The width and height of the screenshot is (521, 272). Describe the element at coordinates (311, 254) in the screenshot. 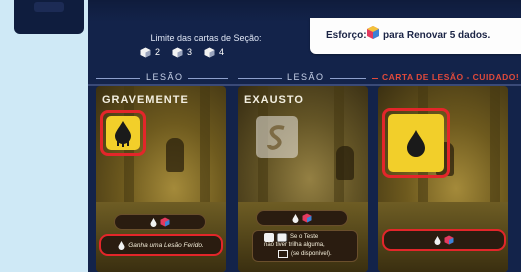

I see `condition-text-line3: (se disponível).` at that location.